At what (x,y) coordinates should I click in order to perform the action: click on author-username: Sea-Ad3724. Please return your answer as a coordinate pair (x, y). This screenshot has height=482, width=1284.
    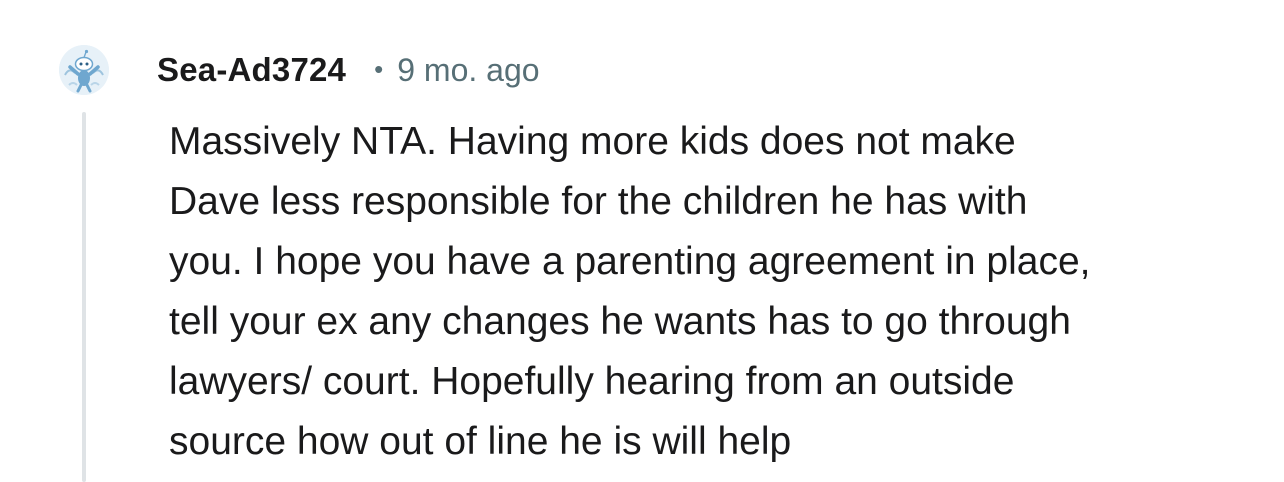
    Looking at the image, I should click on (251, 70).